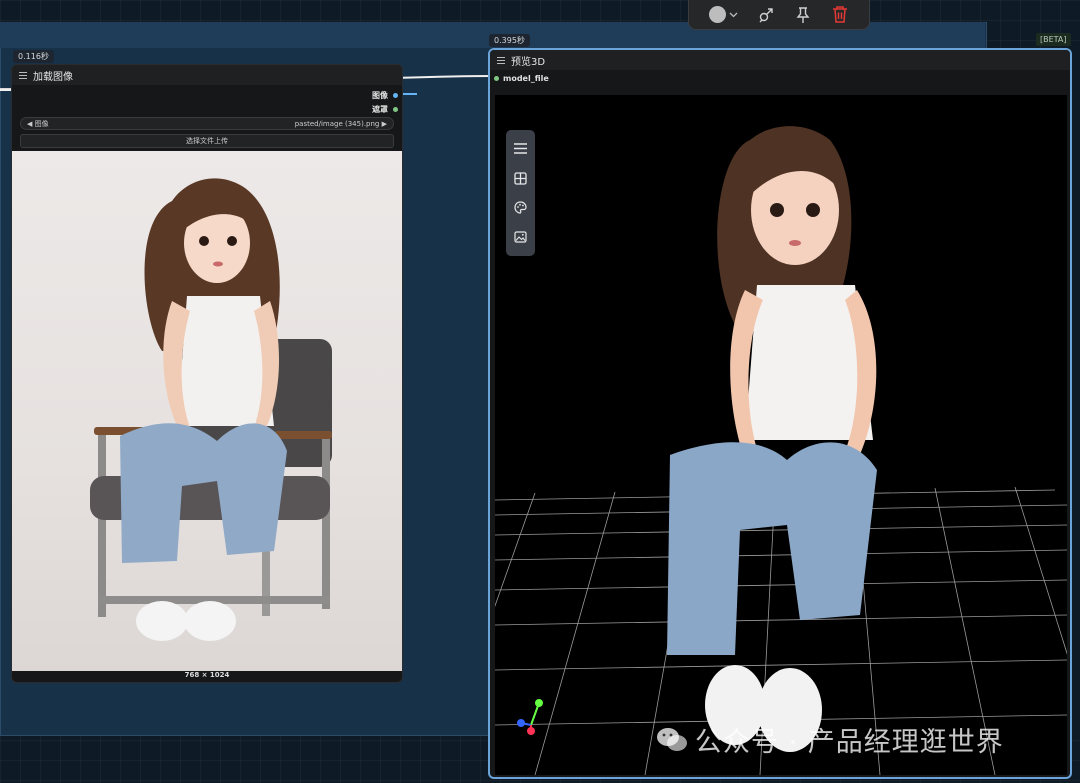  I want to click on wechat-icon, so click(672, 739).